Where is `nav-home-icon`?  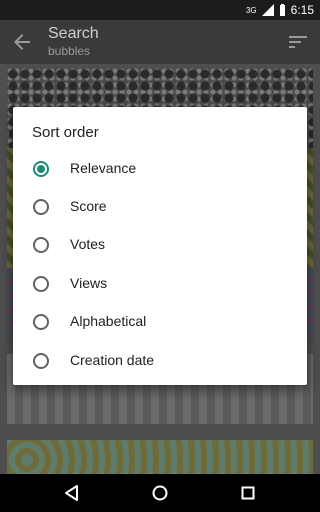 nav-home-icon is located at coordinates (160, 493).